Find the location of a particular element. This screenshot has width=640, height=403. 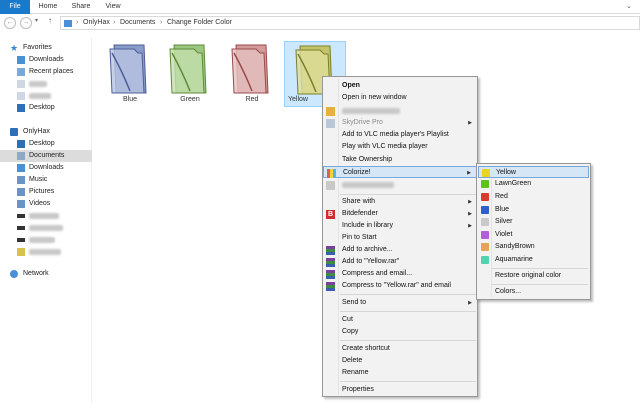

network-icon is located at coordinates (14, 274).